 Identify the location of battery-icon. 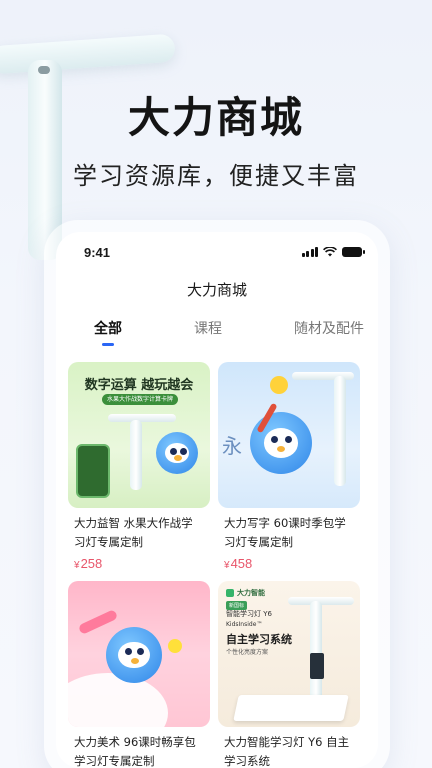
(353, 252).